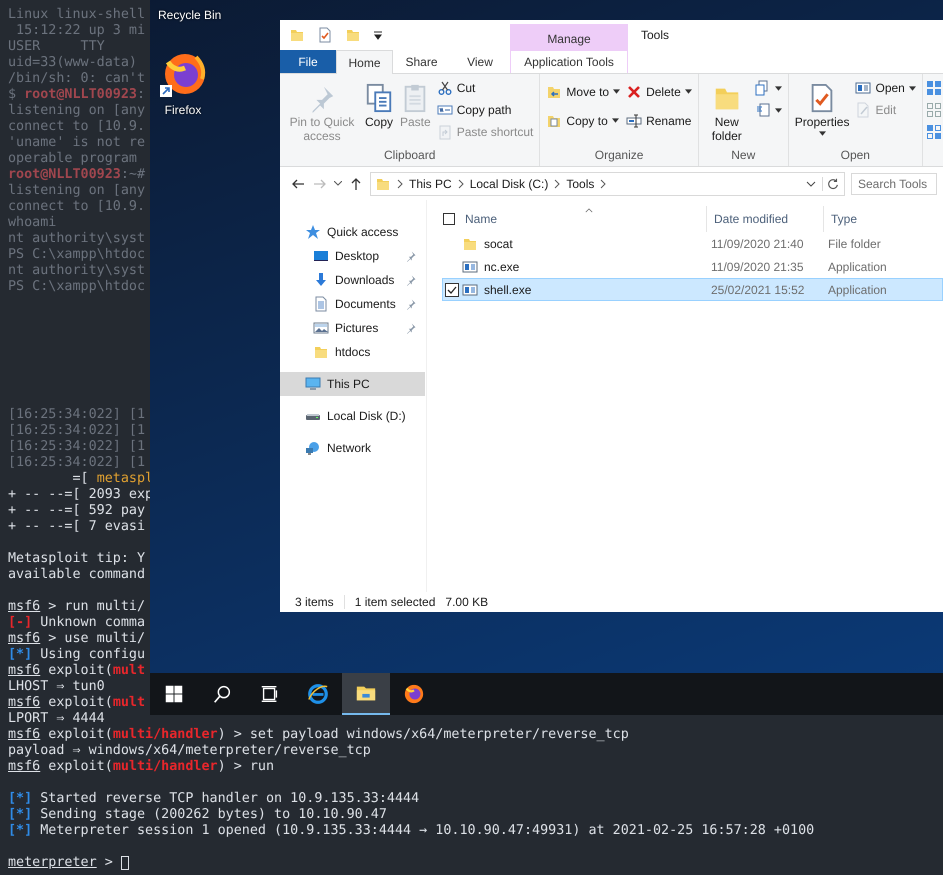 The height and width of the screenshot is (875, 943). What do you see at coordinates (352, 232) in the screenshot?
I see `nav-item: Quick access` at bounding box center [352, 232].